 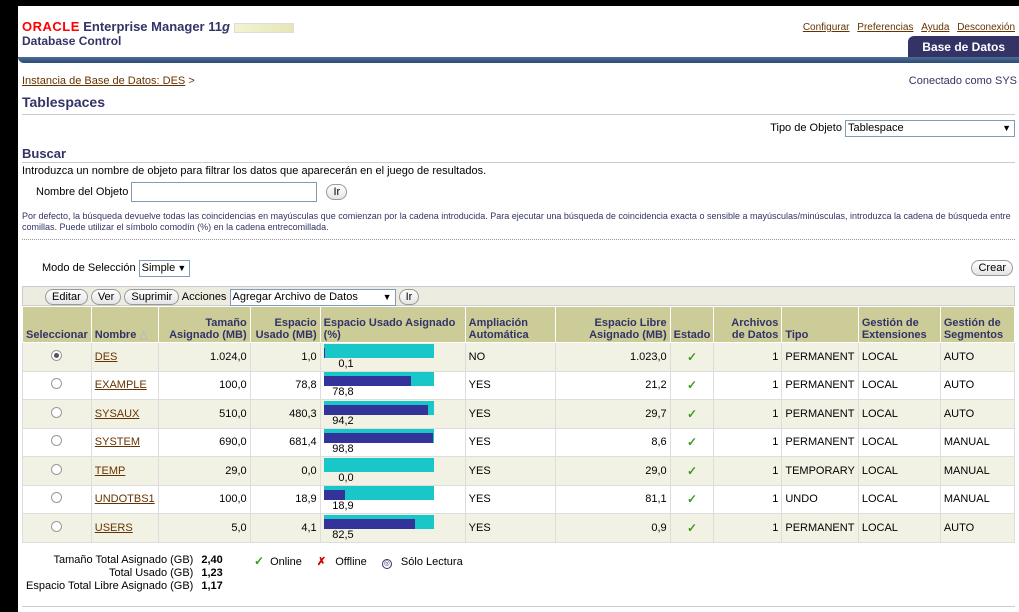 I want to click on col-used: Espacio Usado (MB), so click(x=285, y=324).